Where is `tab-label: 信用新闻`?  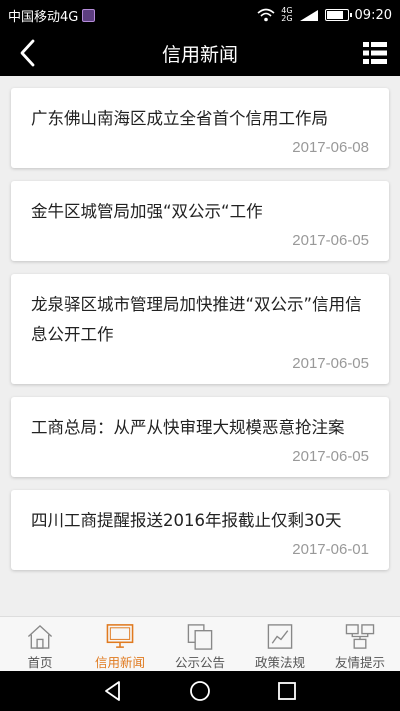
tab-label: 信用新闻 is located at coordinates (119, 662).